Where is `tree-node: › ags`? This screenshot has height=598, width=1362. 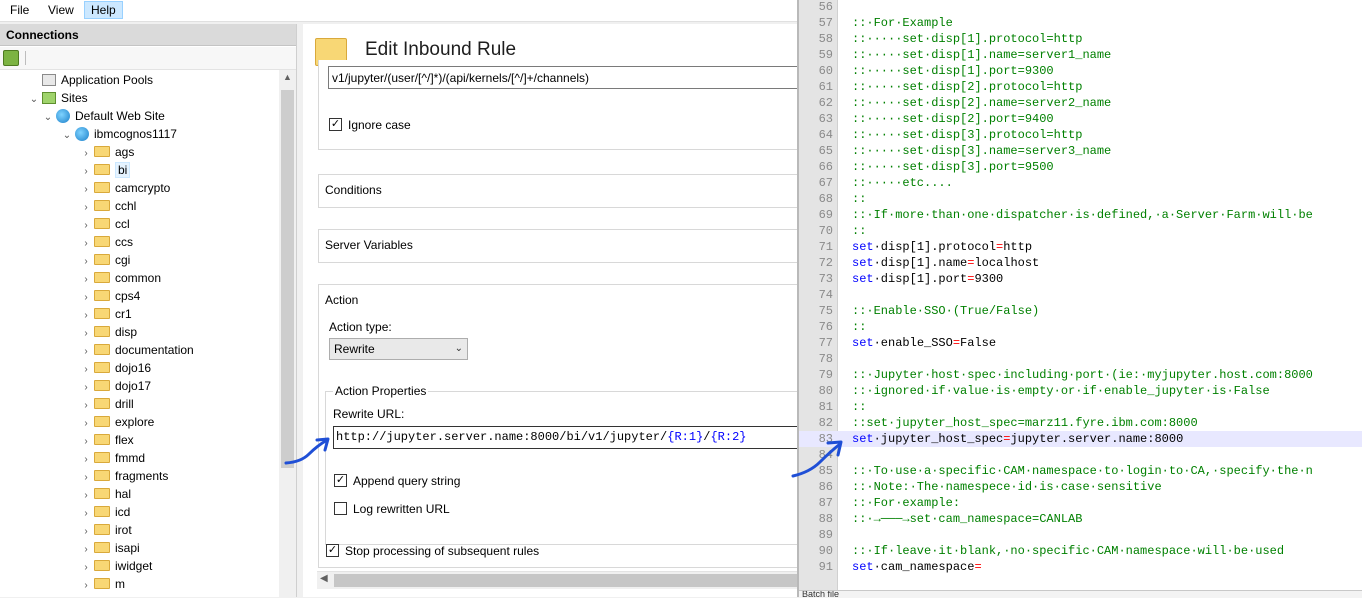 tree-node: › ags is located at coordinates (107, 152).